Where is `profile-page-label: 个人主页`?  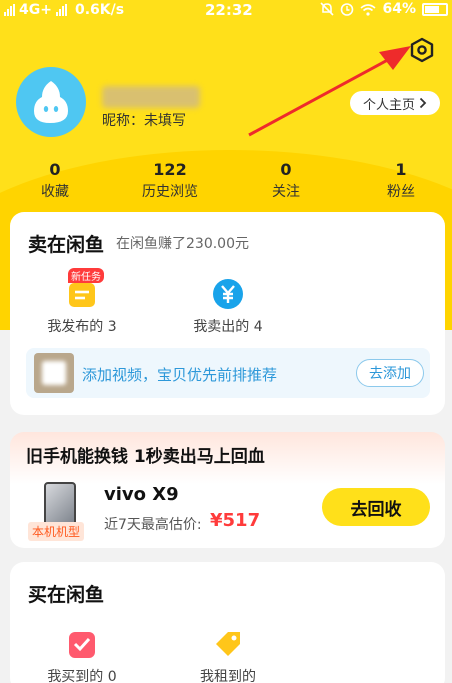
profile-page-label: 个人主页 is located at coordinates (388, 105).